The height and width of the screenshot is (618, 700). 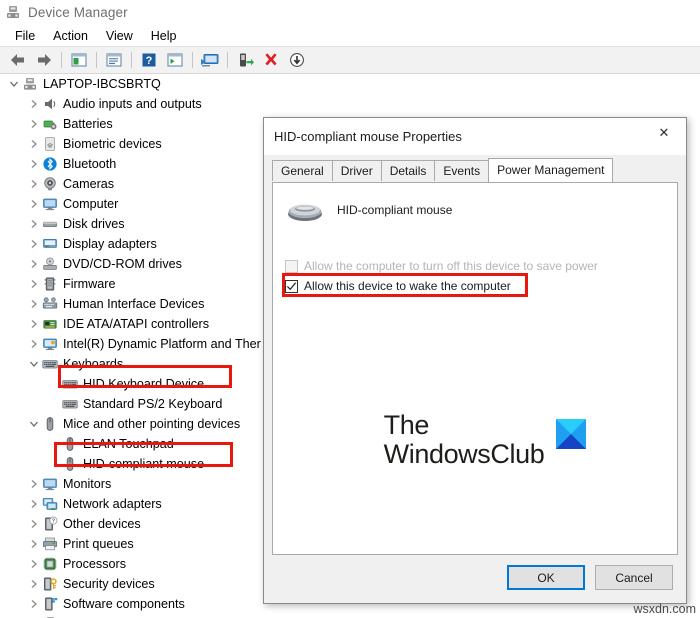 I want to click on help-icon: ?, so click(x=149, y=60).